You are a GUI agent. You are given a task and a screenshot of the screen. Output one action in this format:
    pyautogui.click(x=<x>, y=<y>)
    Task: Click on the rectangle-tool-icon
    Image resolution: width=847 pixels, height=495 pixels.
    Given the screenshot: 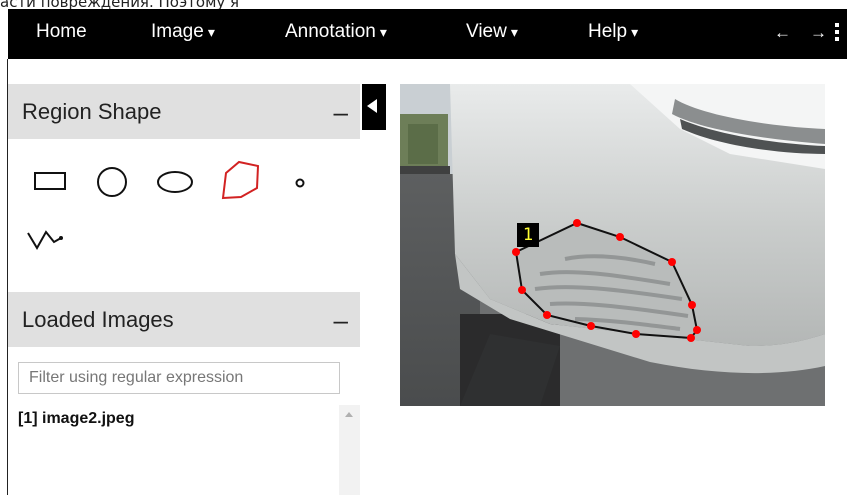 What is the action you would take?
    pyautogui.click(x=50, y=181)
    